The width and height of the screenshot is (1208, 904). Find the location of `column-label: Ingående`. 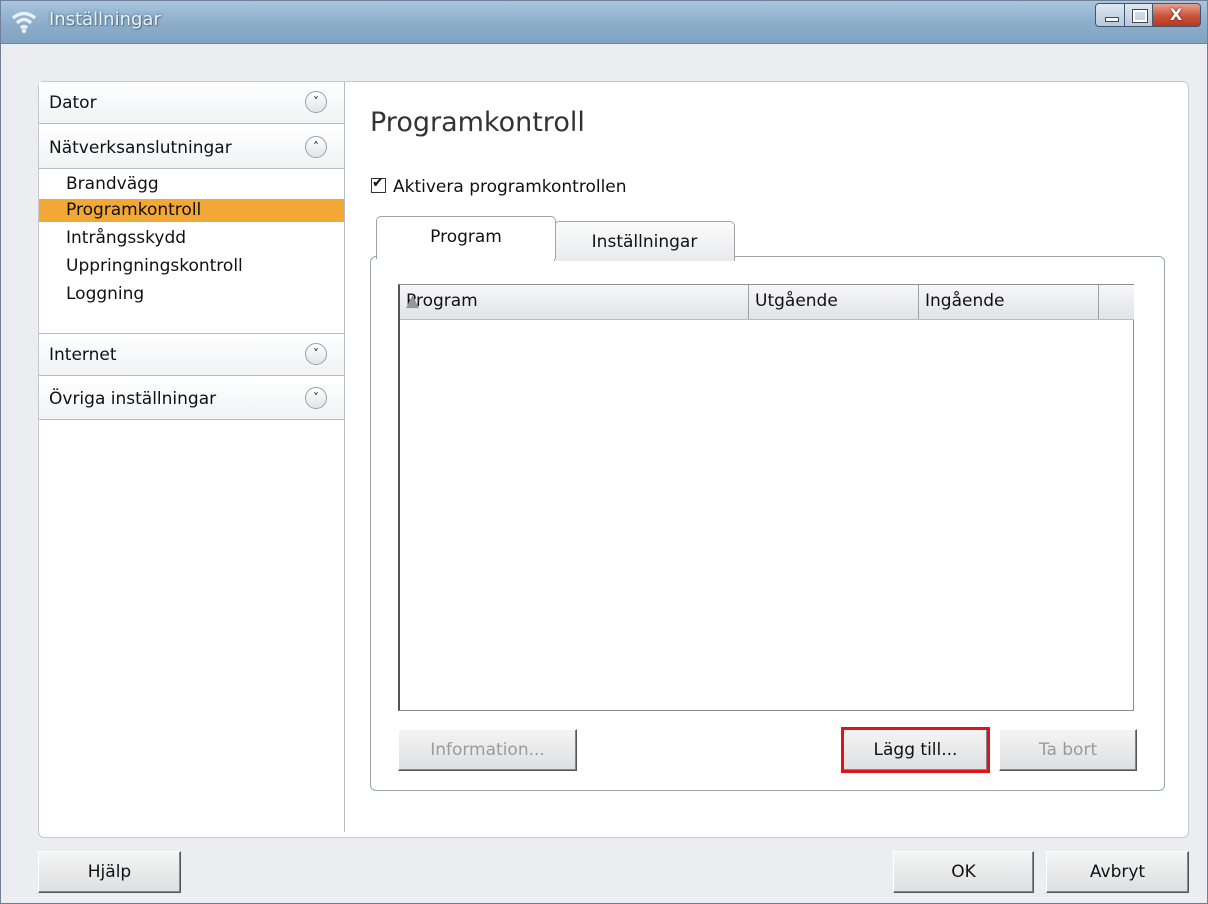

column-label: Ingående is located at coordinates (965, 301).